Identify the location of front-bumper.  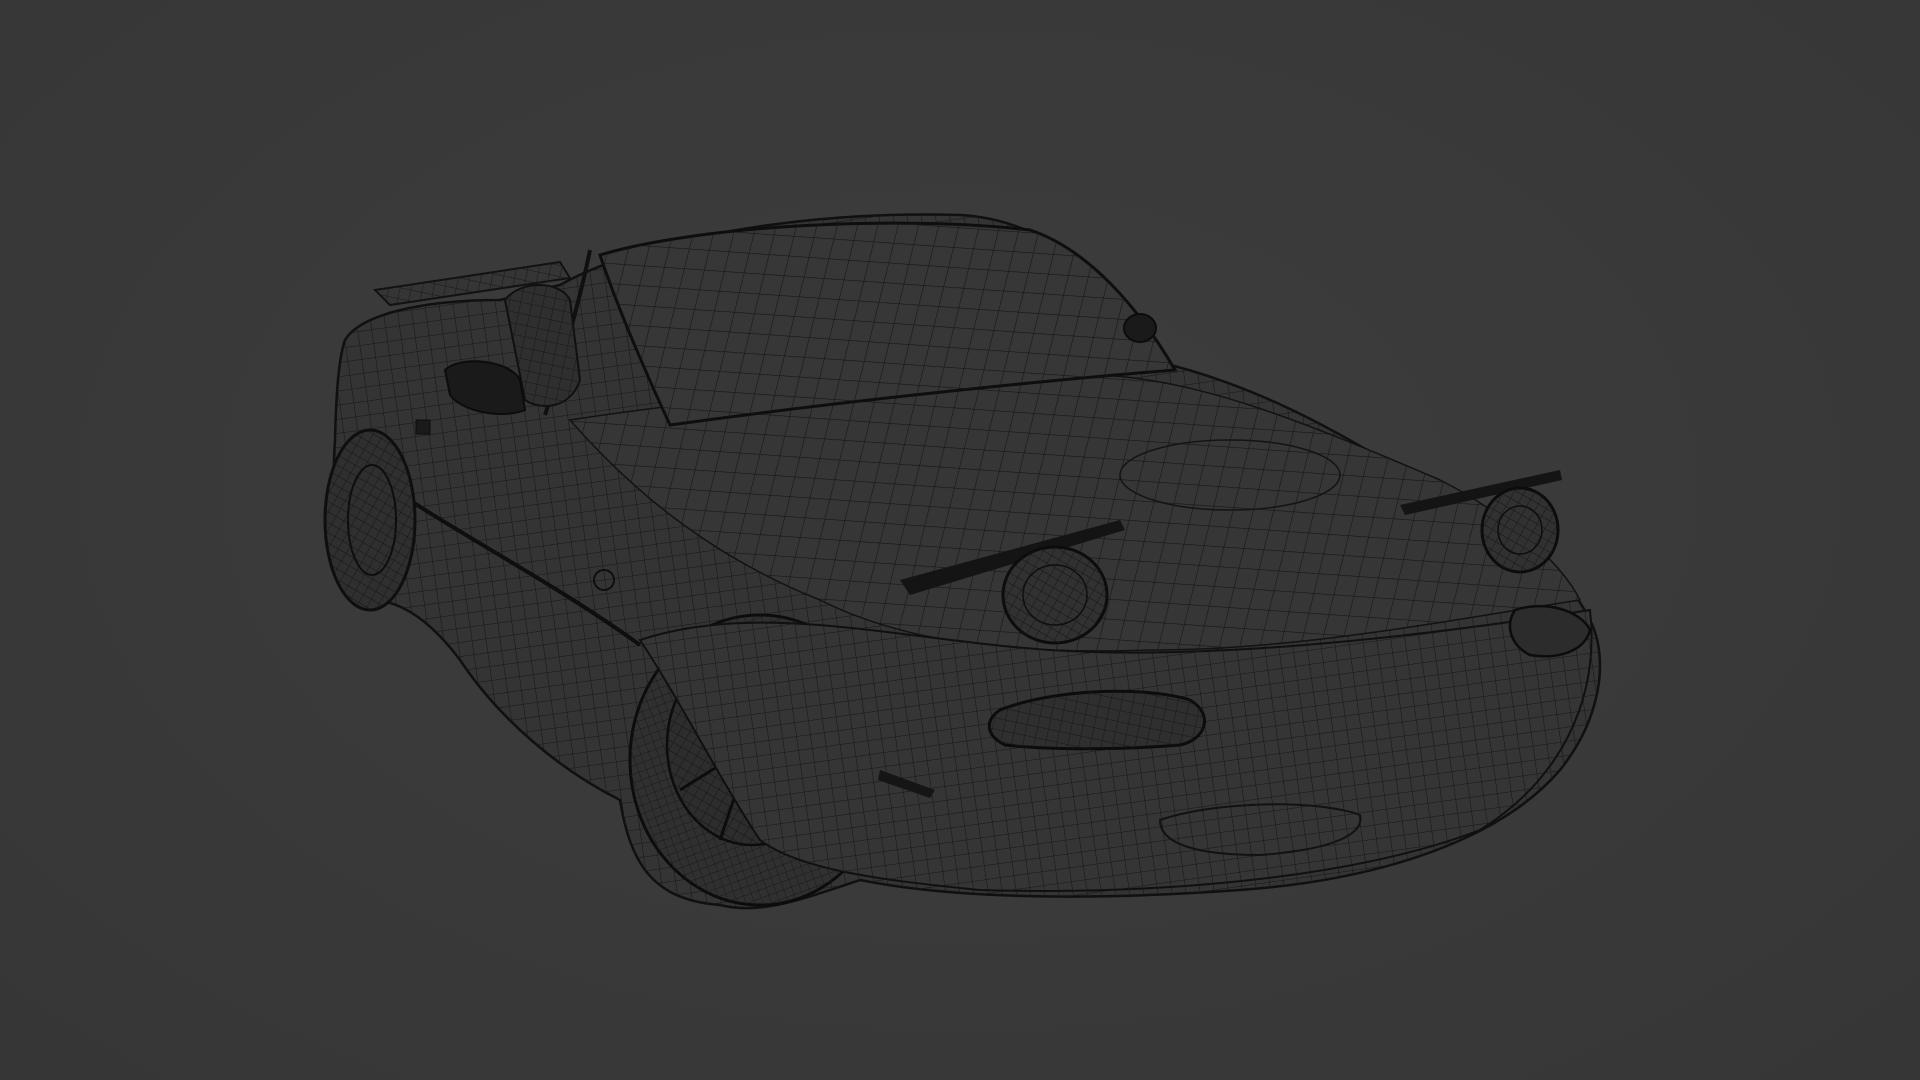
(1115, 750).